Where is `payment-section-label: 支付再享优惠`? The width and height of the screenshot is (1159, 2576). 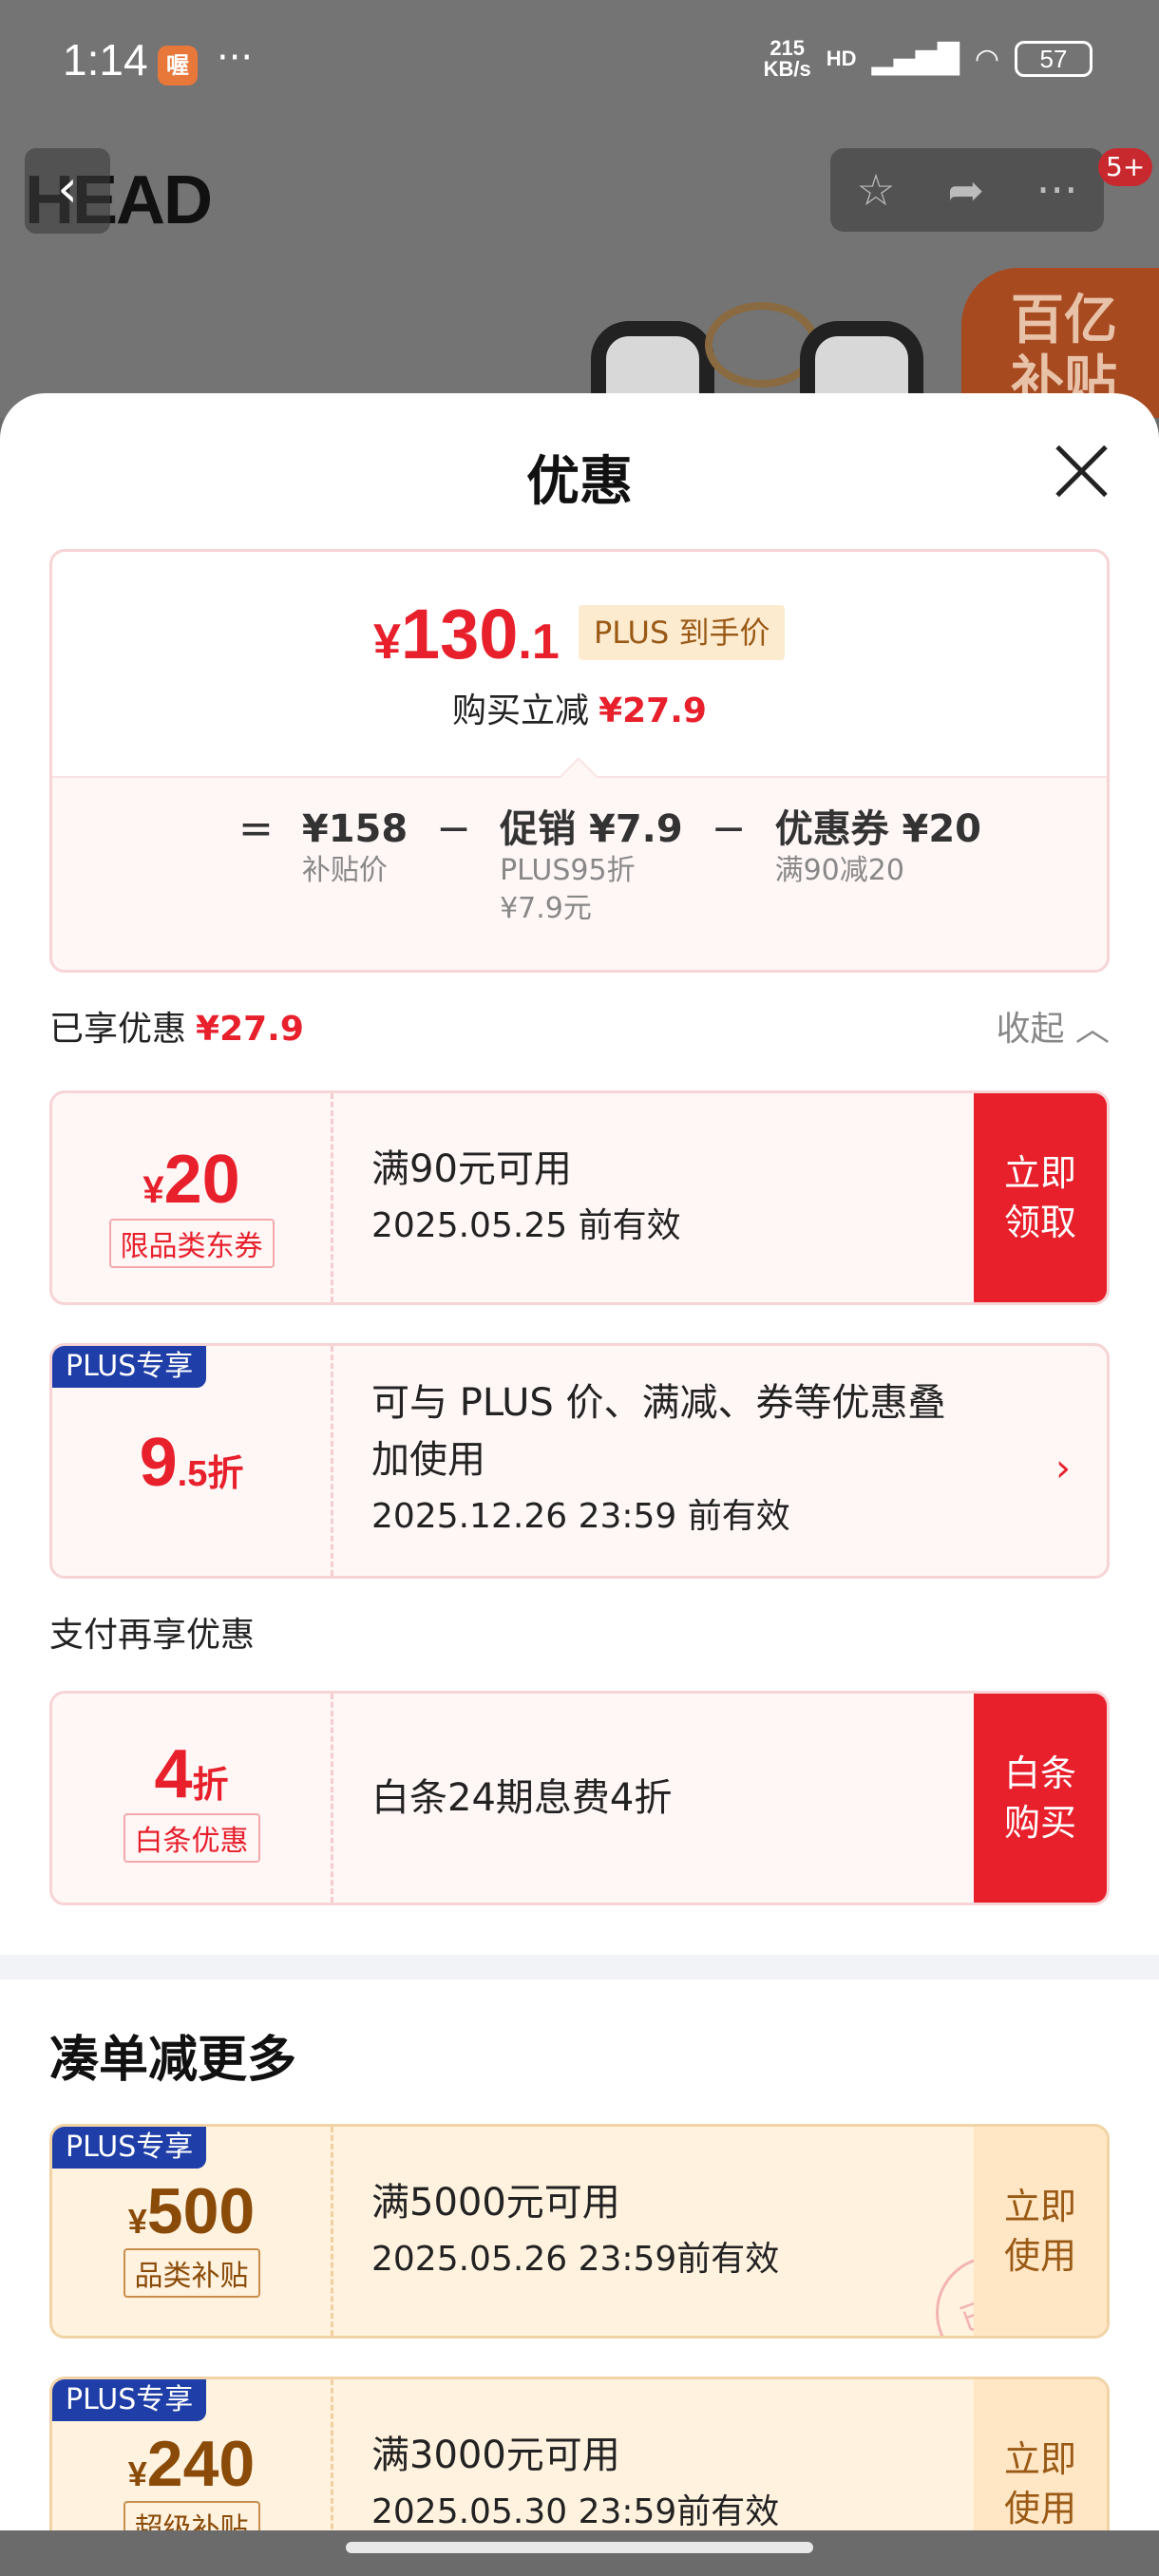 payment-section-label: 支付再享优惠 is located at coordinates (152, 1635).